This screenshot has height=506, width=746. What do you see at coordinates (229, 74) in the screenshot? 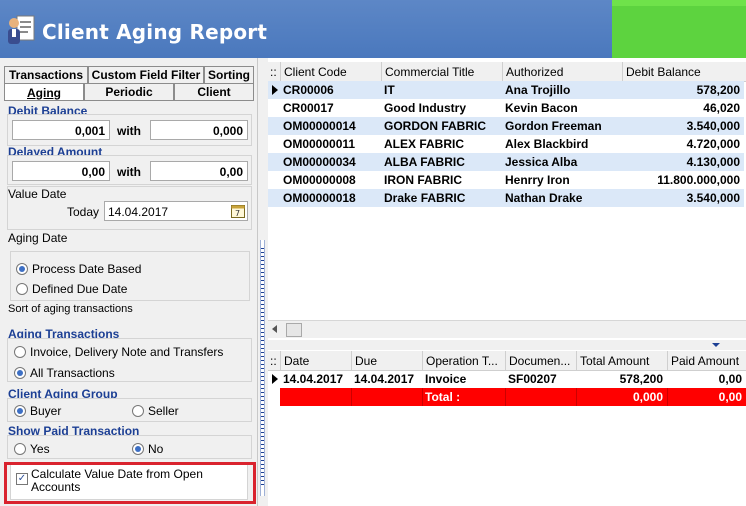
I see `tab-sorting: Sorting` at bounding box center [229, 74].